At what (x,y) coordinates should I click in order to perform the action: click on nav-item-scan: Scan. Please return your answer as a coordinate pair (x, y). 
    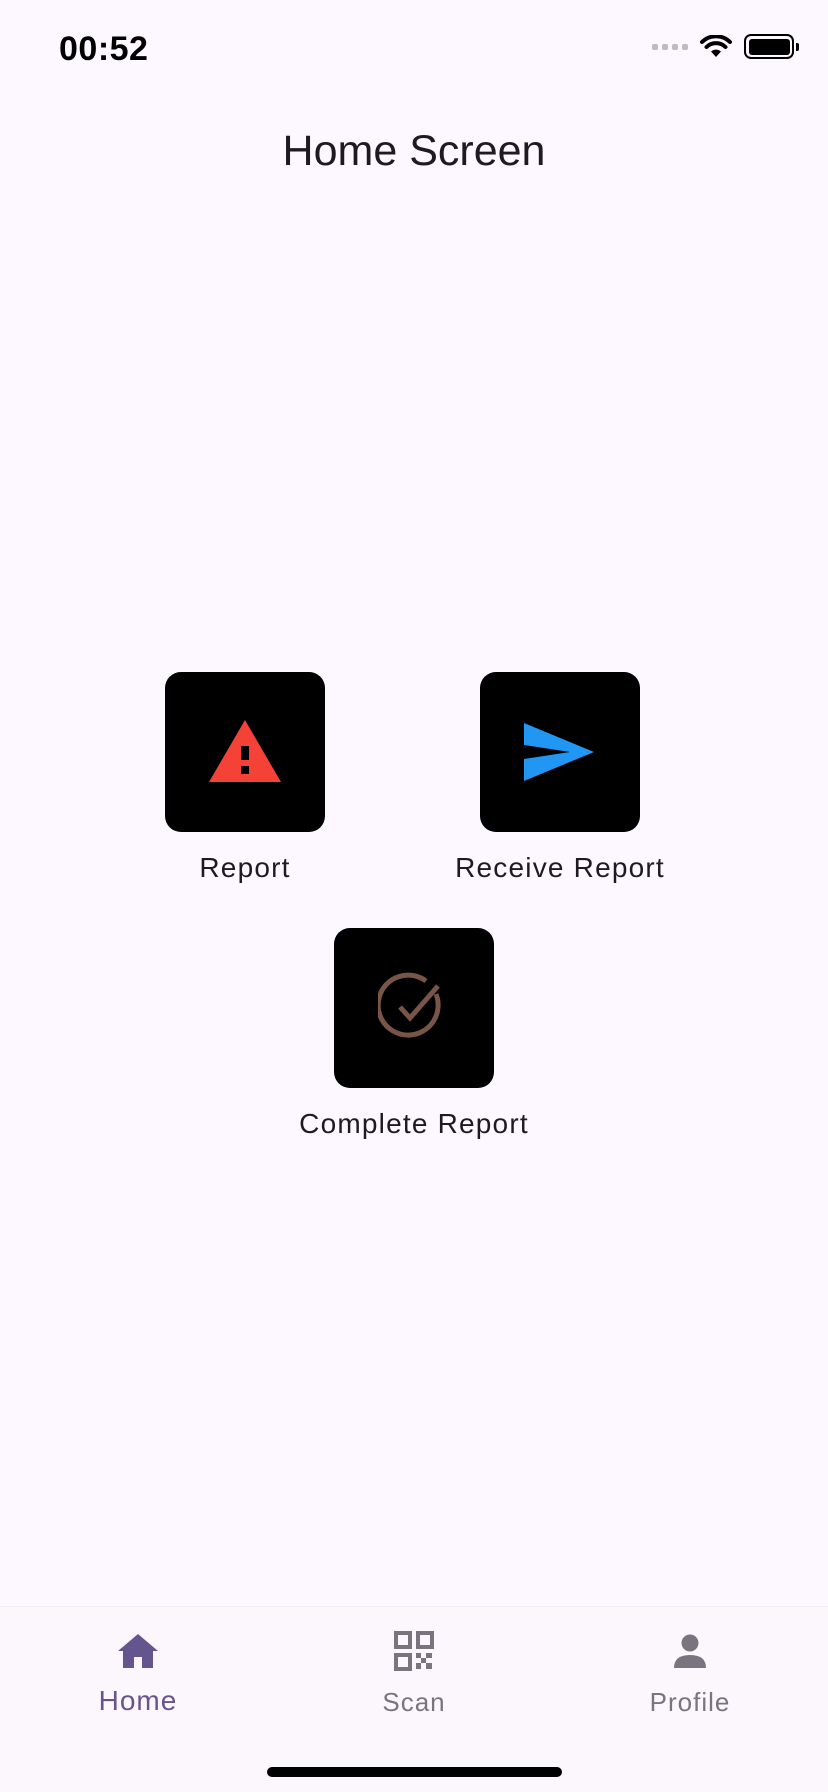
    Looking at the image, I should click on (414, 1672).